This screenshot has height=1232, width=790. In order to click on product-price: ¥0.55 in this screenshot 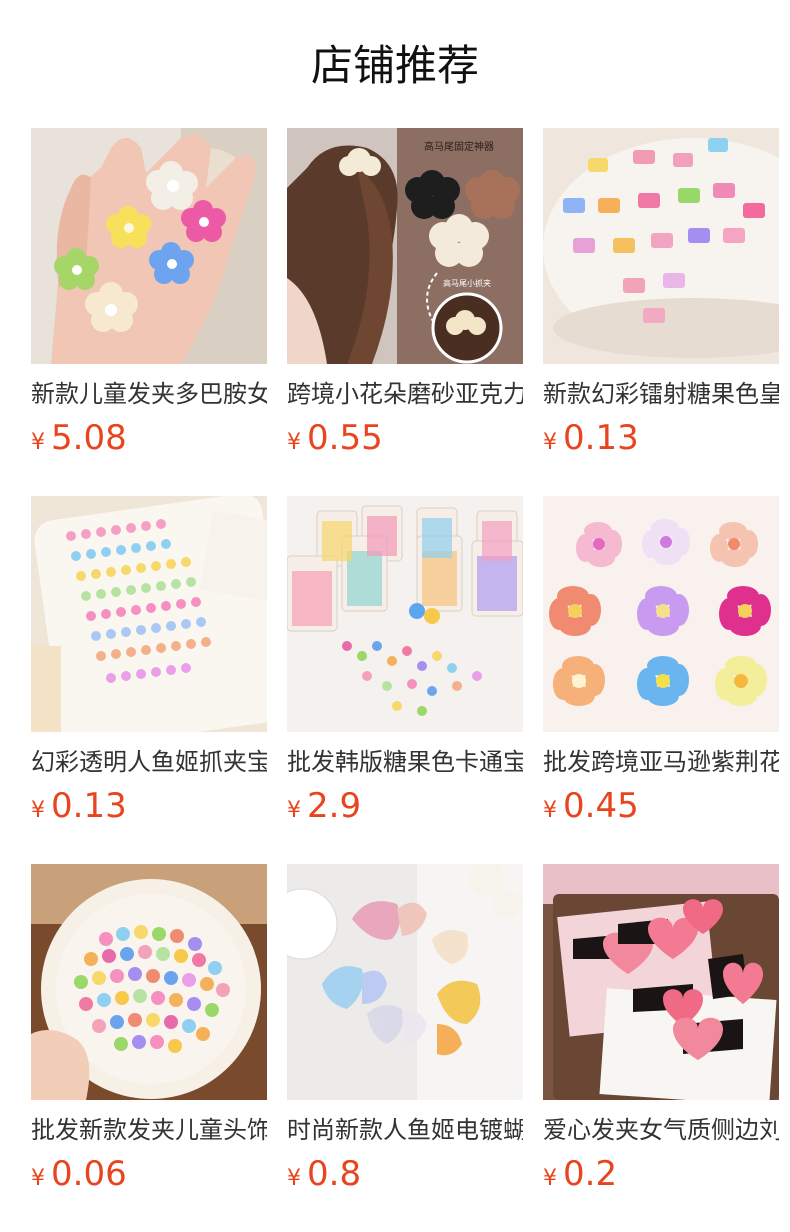, I will do `click(405, 438)`.